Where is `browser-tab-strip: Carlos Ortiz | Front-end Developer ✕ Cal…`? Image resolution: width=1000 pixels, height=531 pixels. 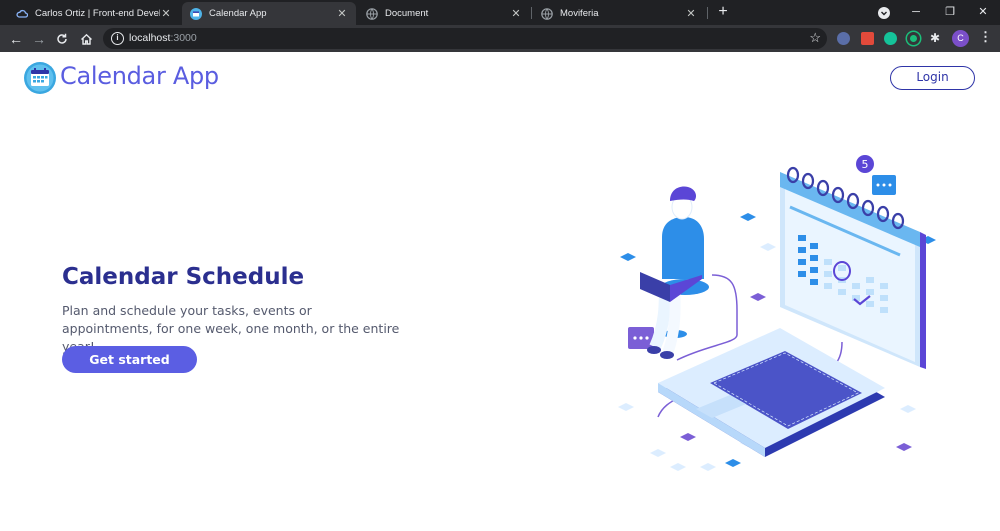 browser-tab-strip: Carlos Ortiz | Front-end Developer ✕ Cal… is located at coordinates (500, 12).